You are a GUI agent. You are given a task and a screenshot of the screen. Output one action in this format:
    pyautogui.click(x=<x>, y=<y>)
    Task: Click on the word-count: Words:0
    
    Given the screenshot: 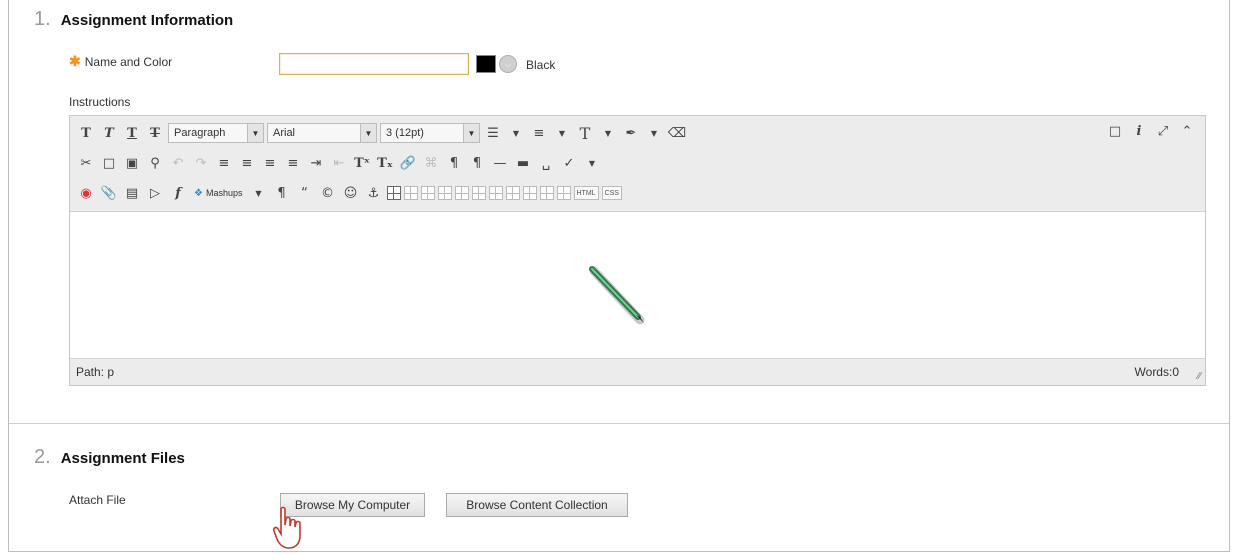 What is the action you would take?
    pyautogui.click(x=1156, y=372)
    